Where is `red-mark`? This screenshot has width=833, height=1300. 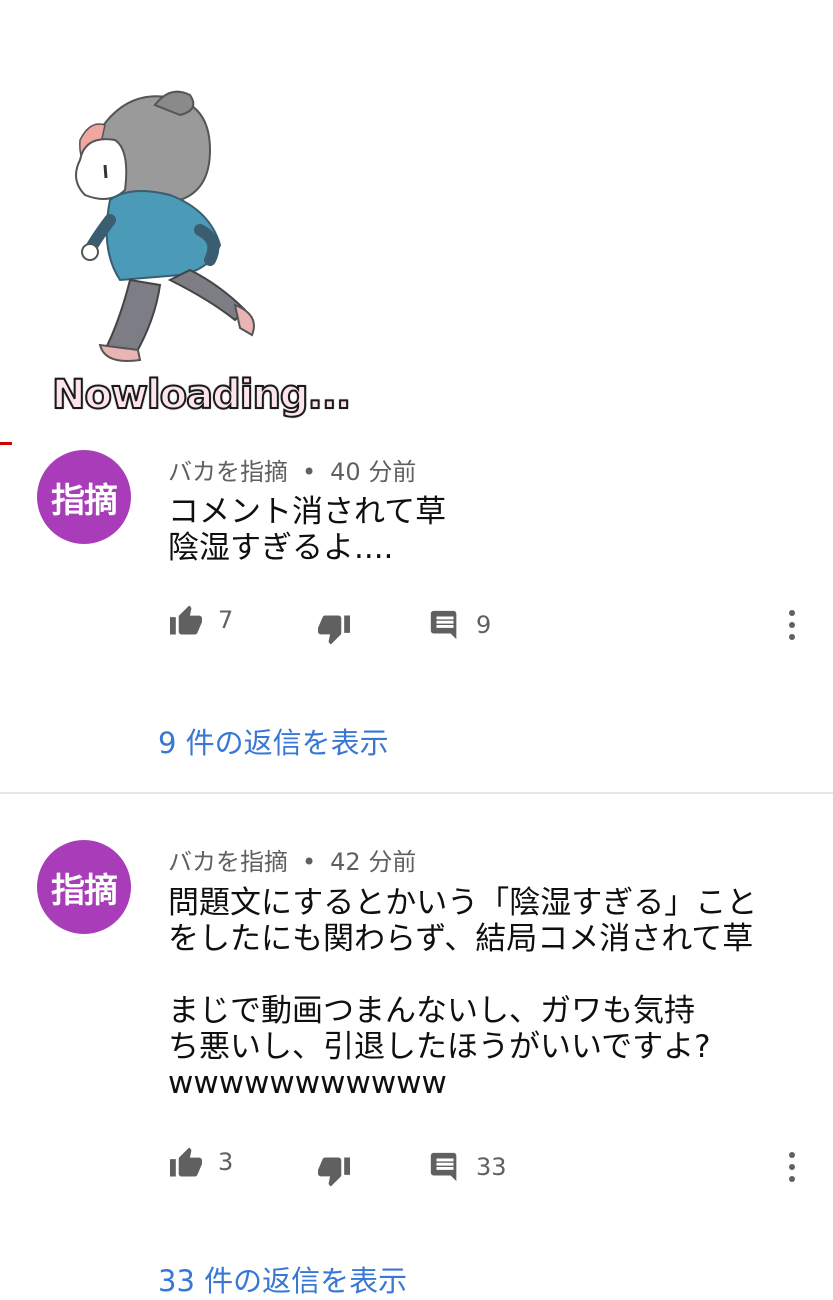
red-mark is located at coordinates (6, 443).